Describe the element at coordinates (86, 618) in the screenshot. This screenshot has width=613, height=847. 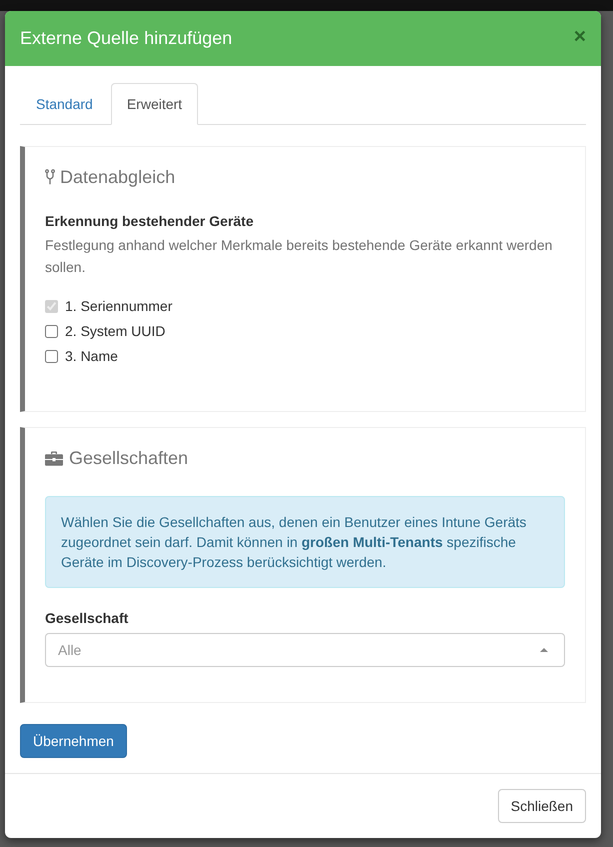
I see `field-label: Gesellschaft` at that location.